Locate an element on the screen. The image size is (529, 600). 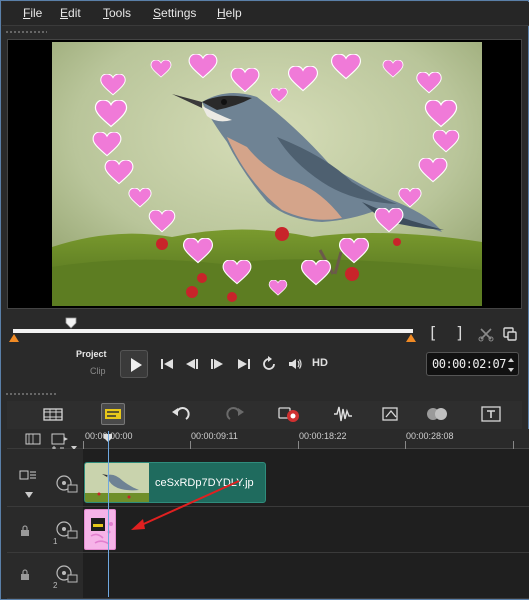
overlay-clip-thumbnail is located at coordinates (101, 531).